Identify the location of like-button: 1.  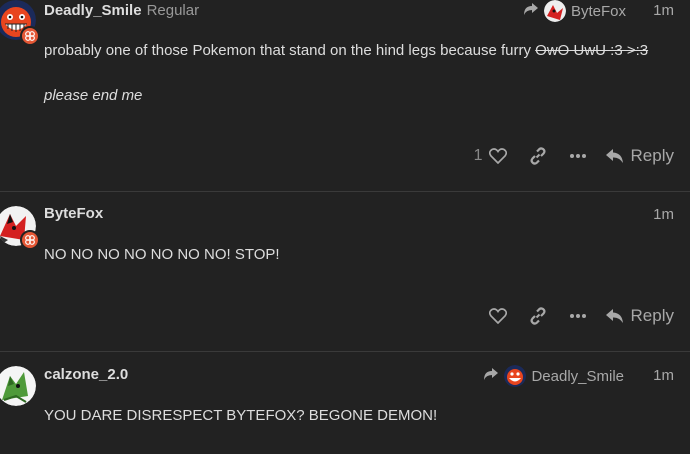
(490, 156).